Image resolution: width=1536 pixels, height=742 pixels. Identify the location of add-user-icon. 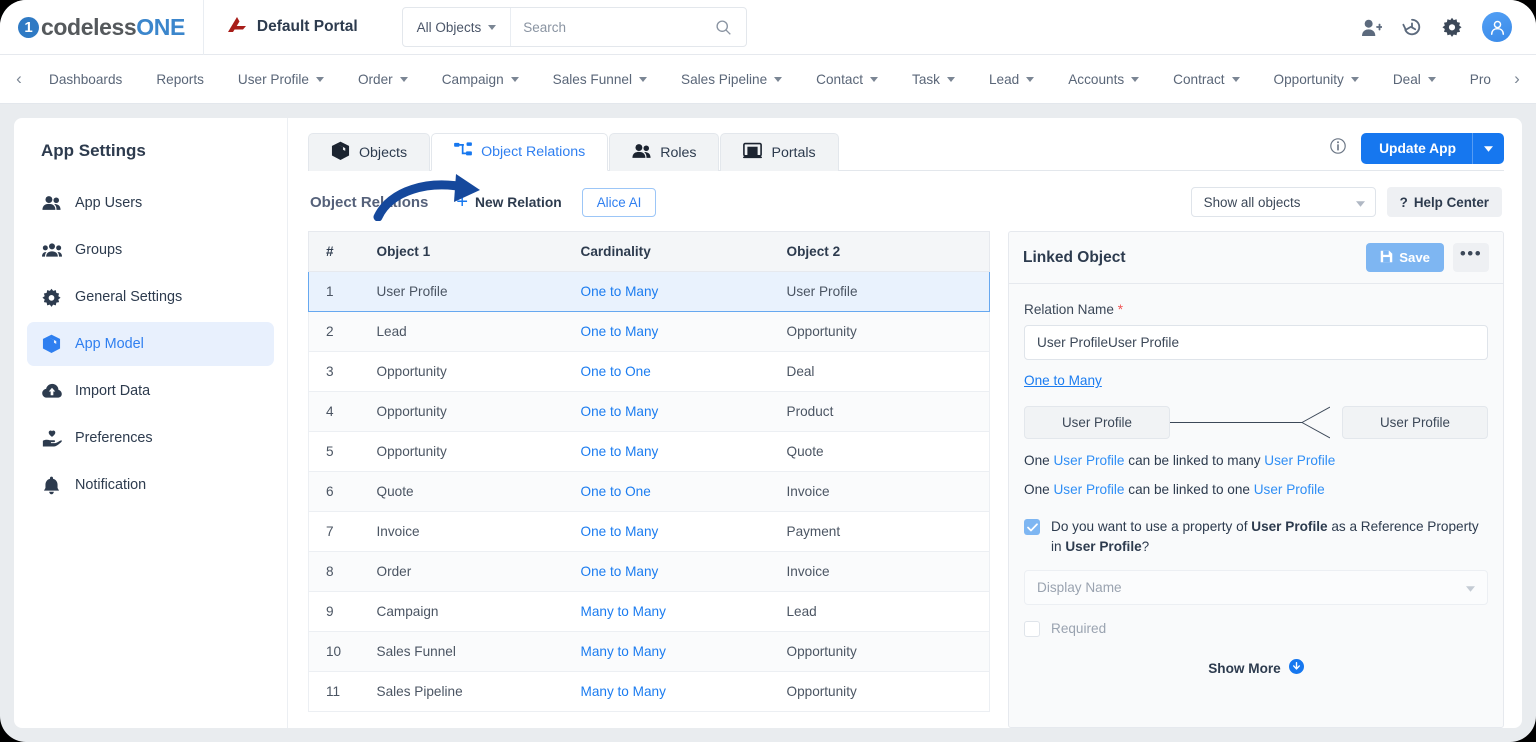
(1371, 27).